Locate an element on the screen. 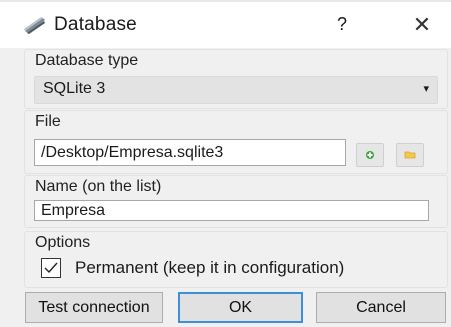  database-app-icon is located at coordinates (35, 25).